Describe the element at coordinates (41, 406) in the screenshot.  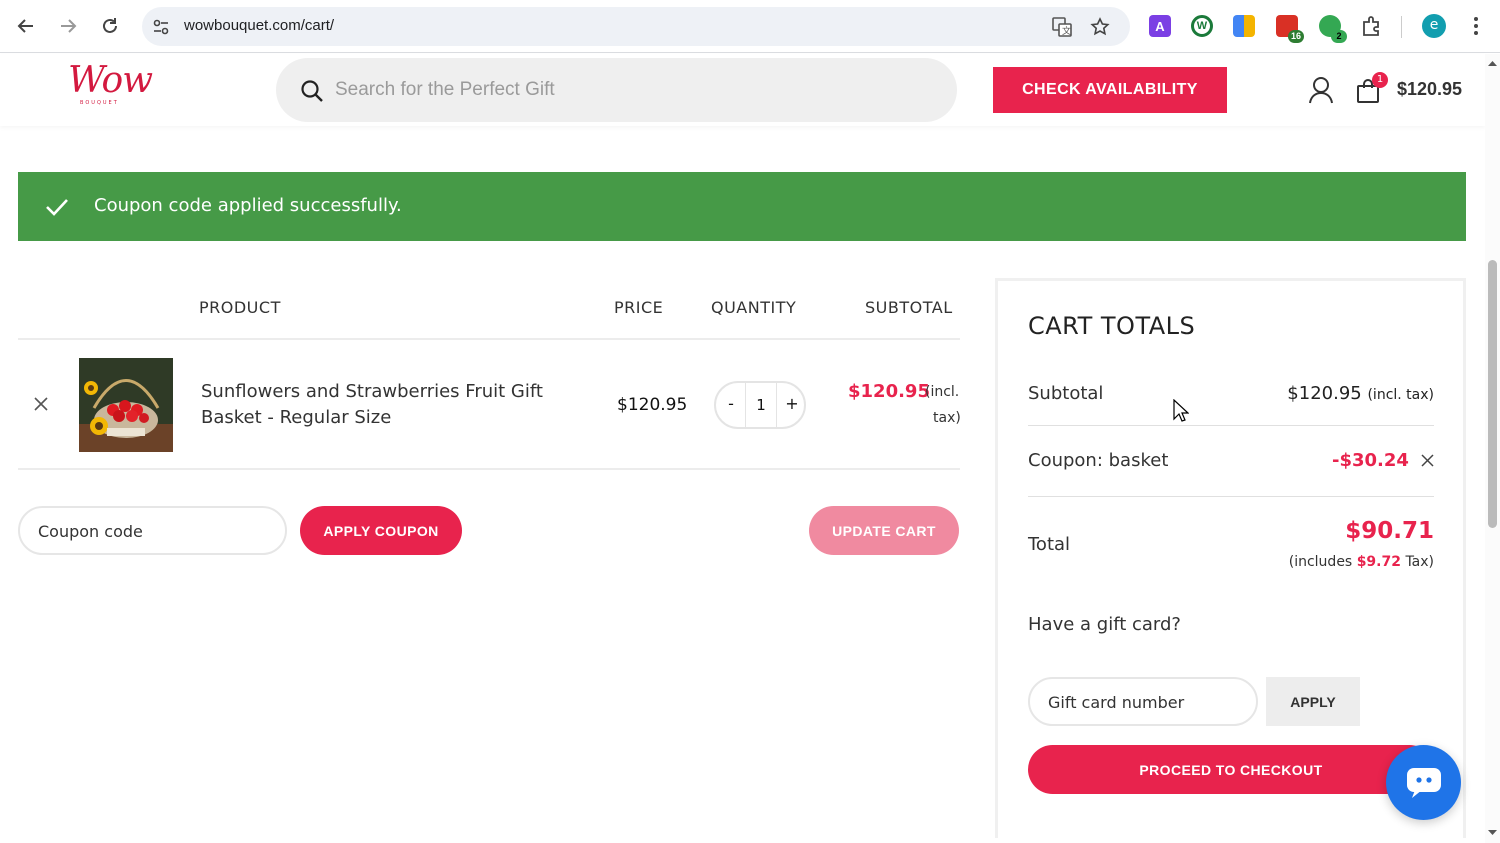
I see `remove-item-icon` at that location.